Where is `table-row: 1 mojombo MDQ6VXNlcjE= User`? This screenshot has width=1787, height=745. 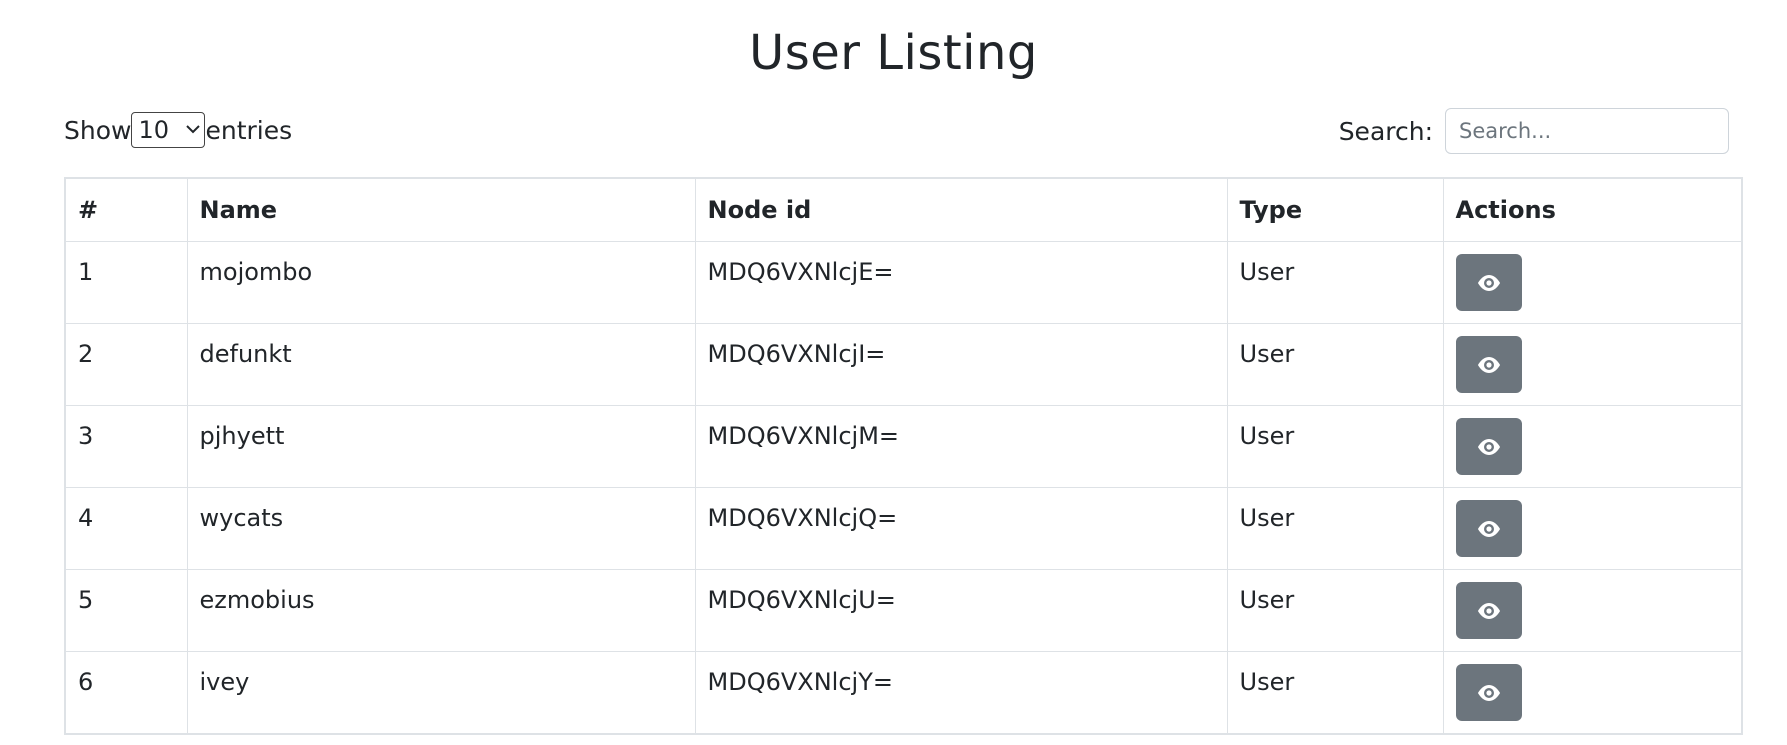
table-row: 1 mojombo MDQ6VXNlcjE= User is located at coordinates (903, 282).